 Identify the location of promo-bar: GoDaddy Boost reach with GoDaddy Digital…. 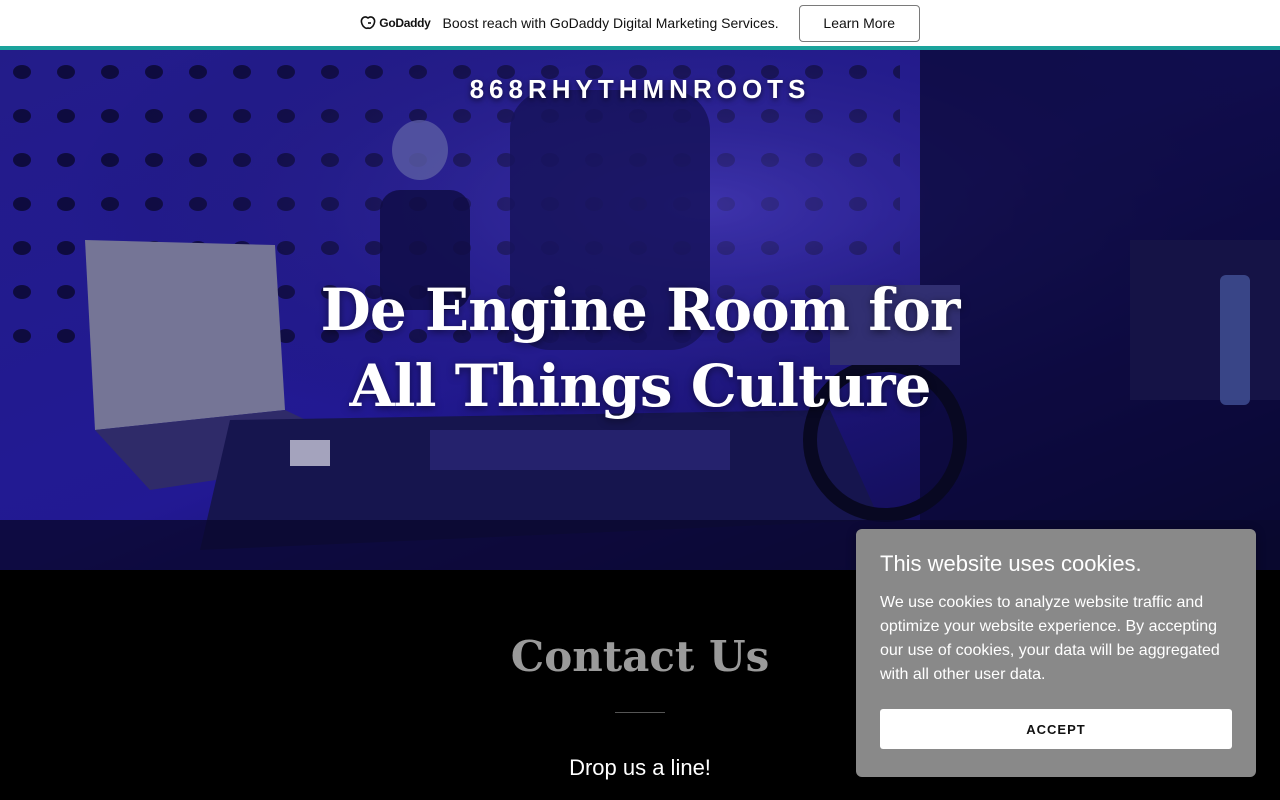
(640, 25).